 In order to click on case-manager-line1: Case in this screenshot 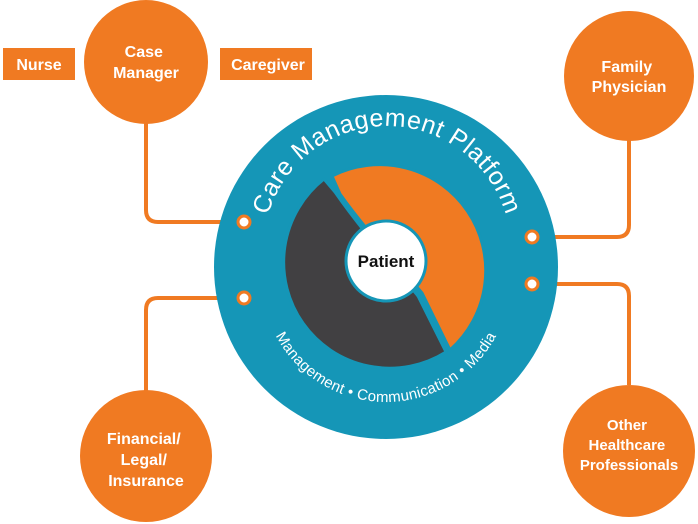, I will do `click(144, 52)`.